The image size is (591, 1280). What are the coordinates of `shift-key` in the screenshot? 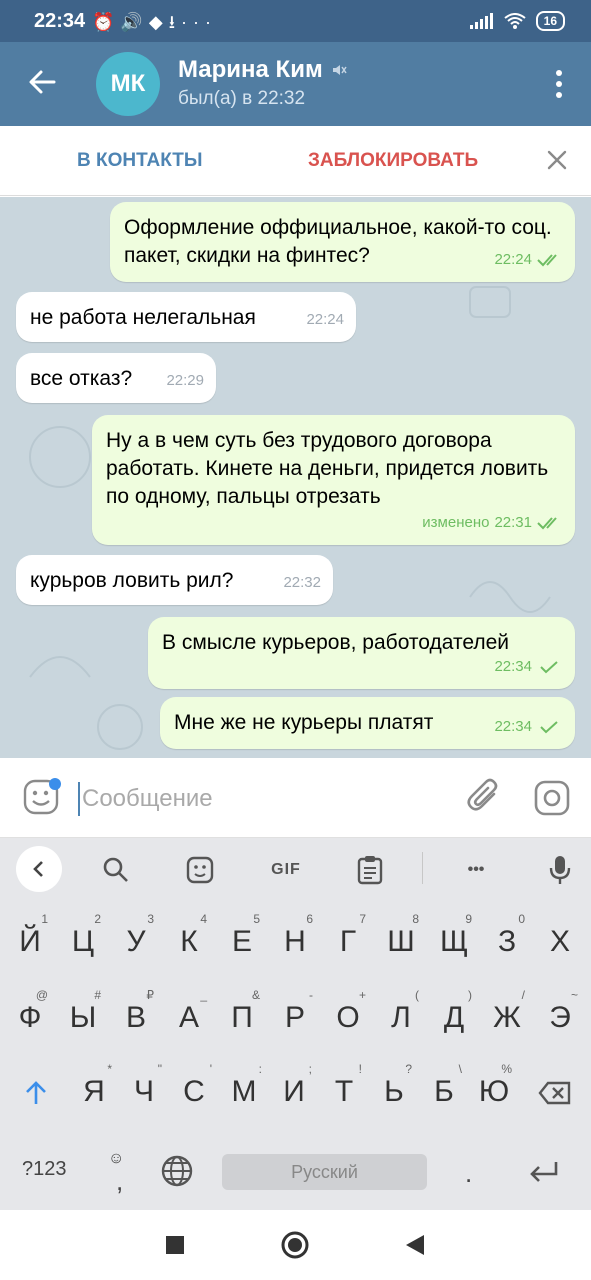 It's located at (36, 1092).